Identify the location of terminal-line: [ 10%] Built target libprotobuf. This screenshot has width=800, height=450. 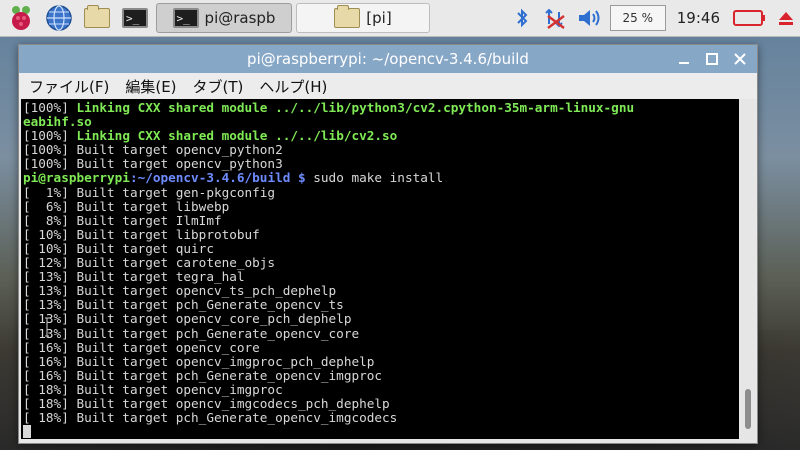
(141, 234).